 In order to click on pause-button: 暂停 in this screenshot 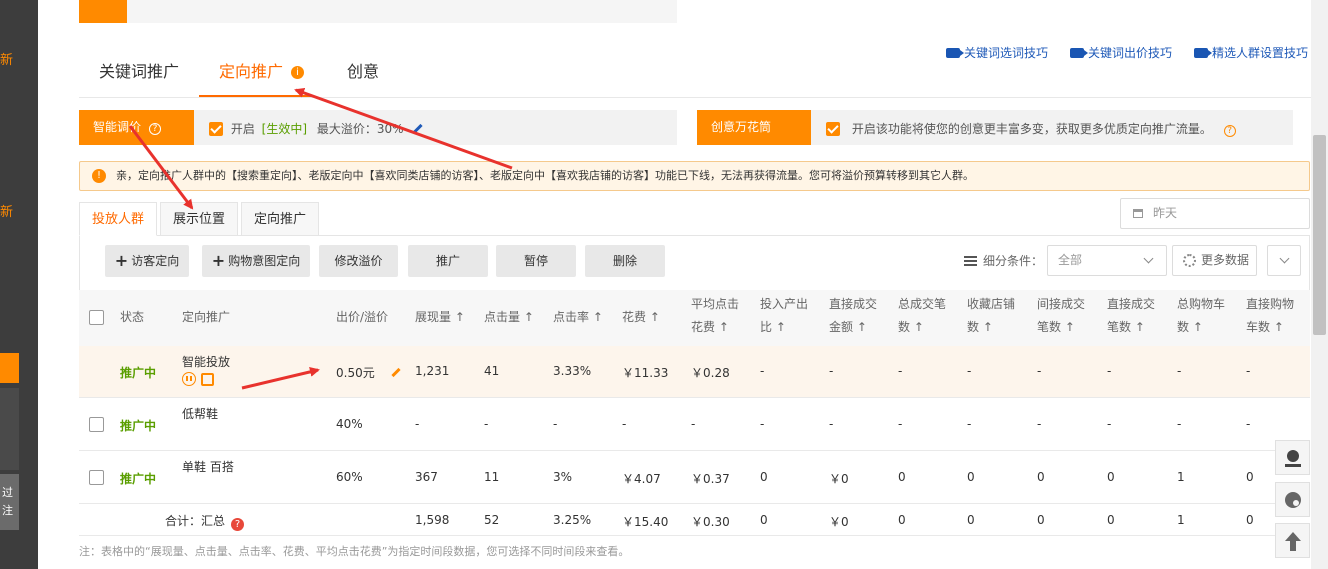, I will do `click(536, 261)`.